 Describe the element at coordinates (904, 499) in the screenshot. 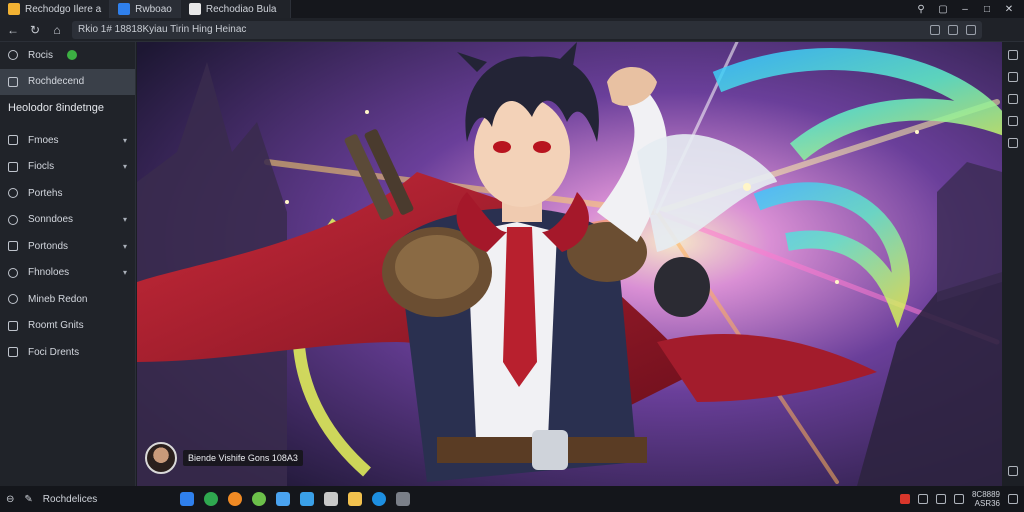

I see `tray-app-icon` at that location.